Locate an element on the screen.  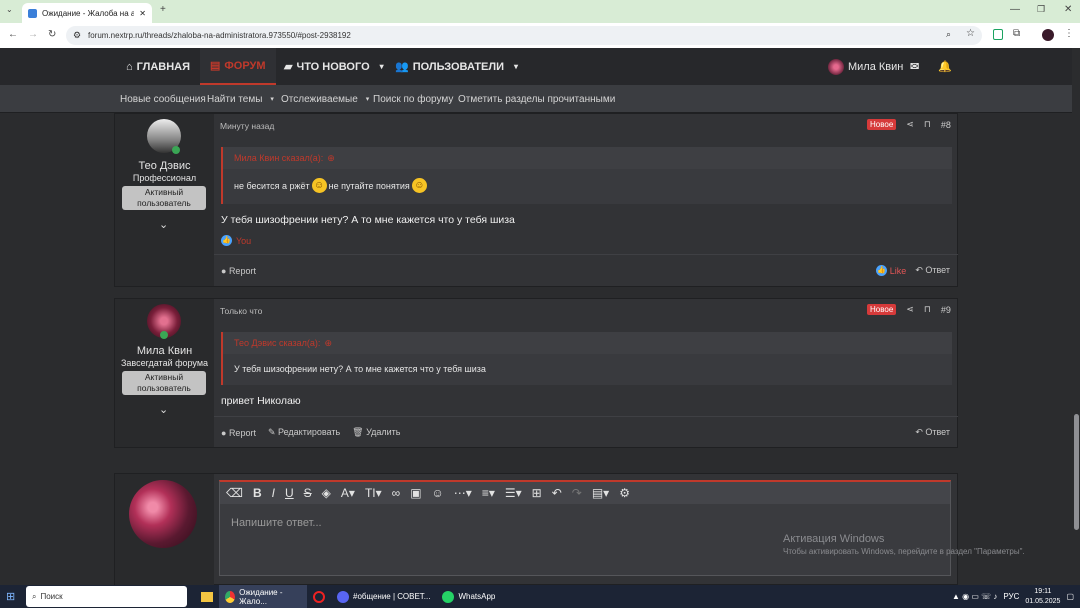
close-tab-icon: ✕ is located at coordinates (142, 13).